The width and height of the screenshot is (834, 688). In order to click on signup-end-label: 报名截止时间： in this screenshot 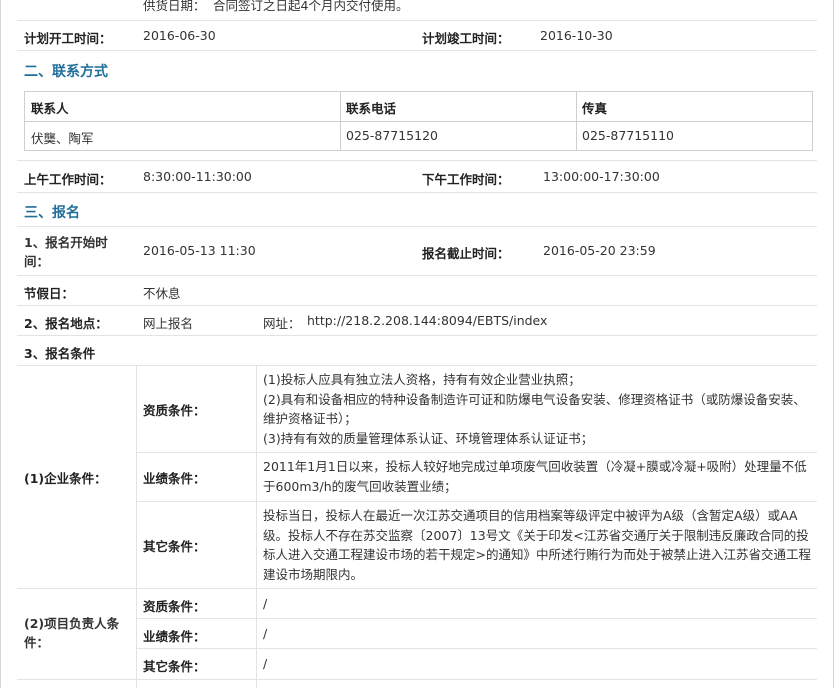, I will do `click(466, 253)`.